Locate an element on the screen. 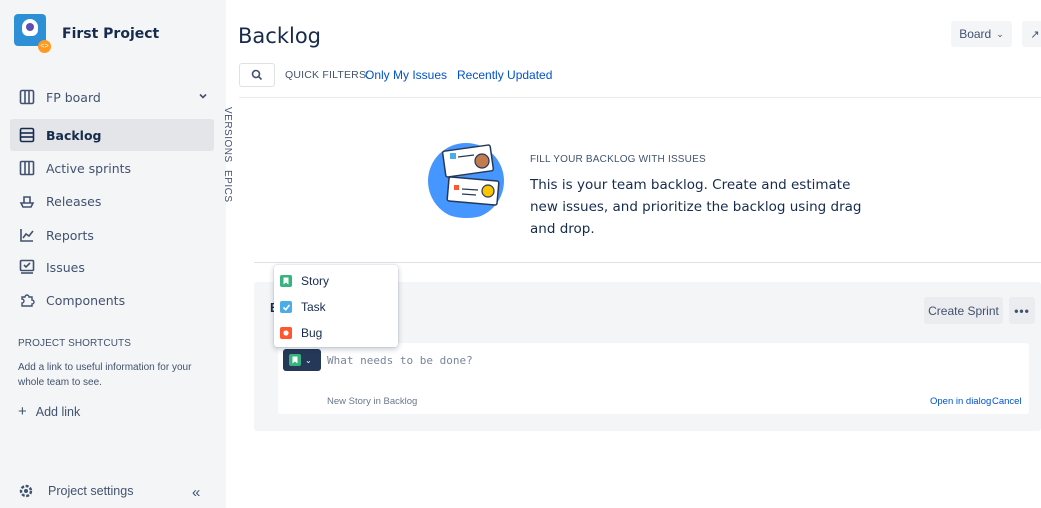  issue-type-menu: Story Task Bug is located at coordinates (336, 306).